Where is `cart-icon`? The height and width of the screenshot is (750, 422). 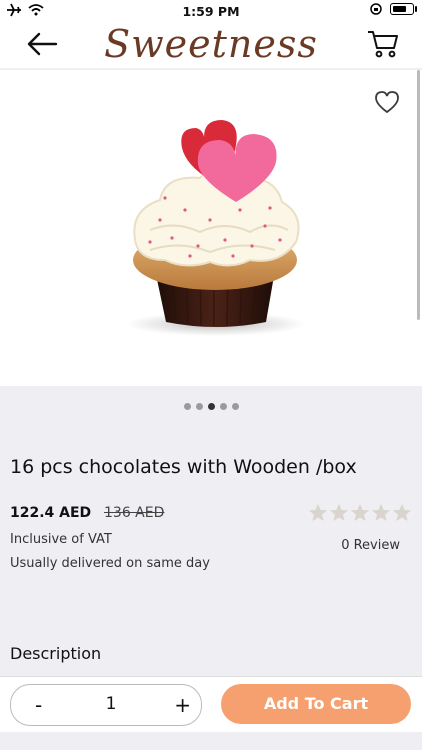
cart-icon is located at coordinates (383, 44).